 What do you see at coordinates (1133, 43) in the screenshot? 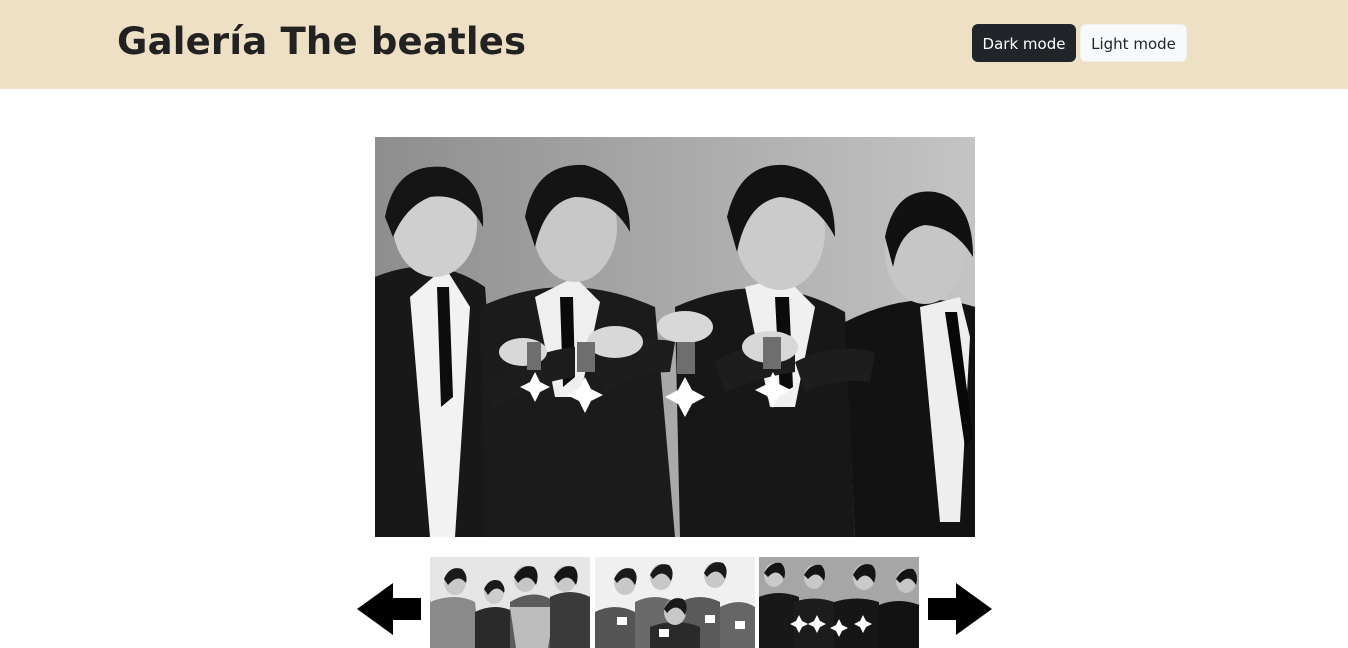
I see `light-mode-button: Light mode` at bounding box center [1133, 43].